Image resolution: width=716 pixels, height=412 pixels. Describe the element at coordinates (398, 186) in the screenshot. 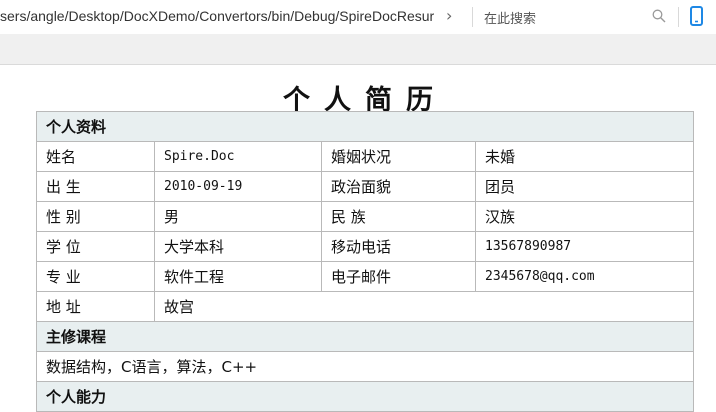

I see `field-label: 政治面貌` at that location.